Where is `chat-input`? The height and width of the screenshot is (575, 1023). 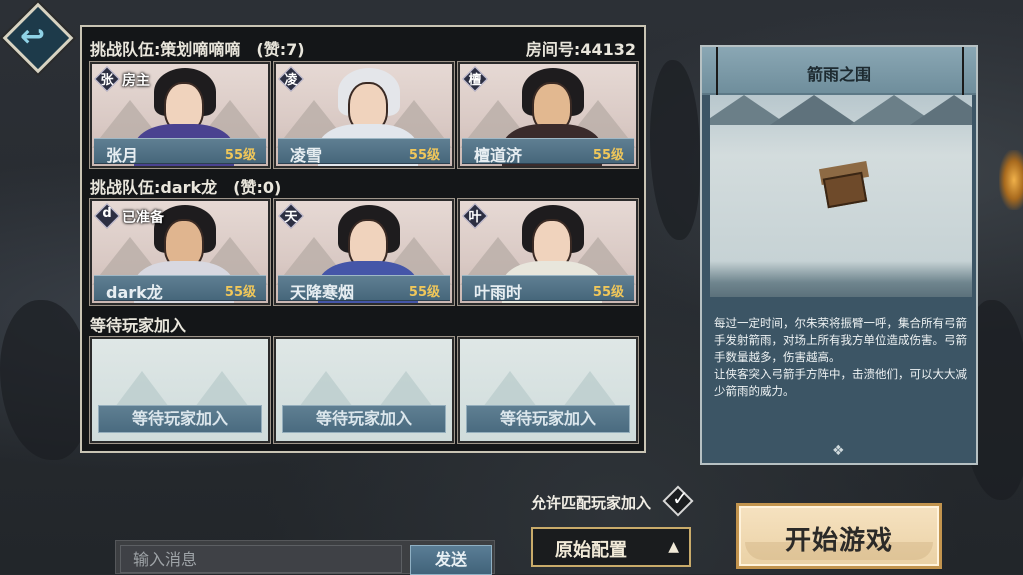
chat-input is located at coordinates (261, 559).